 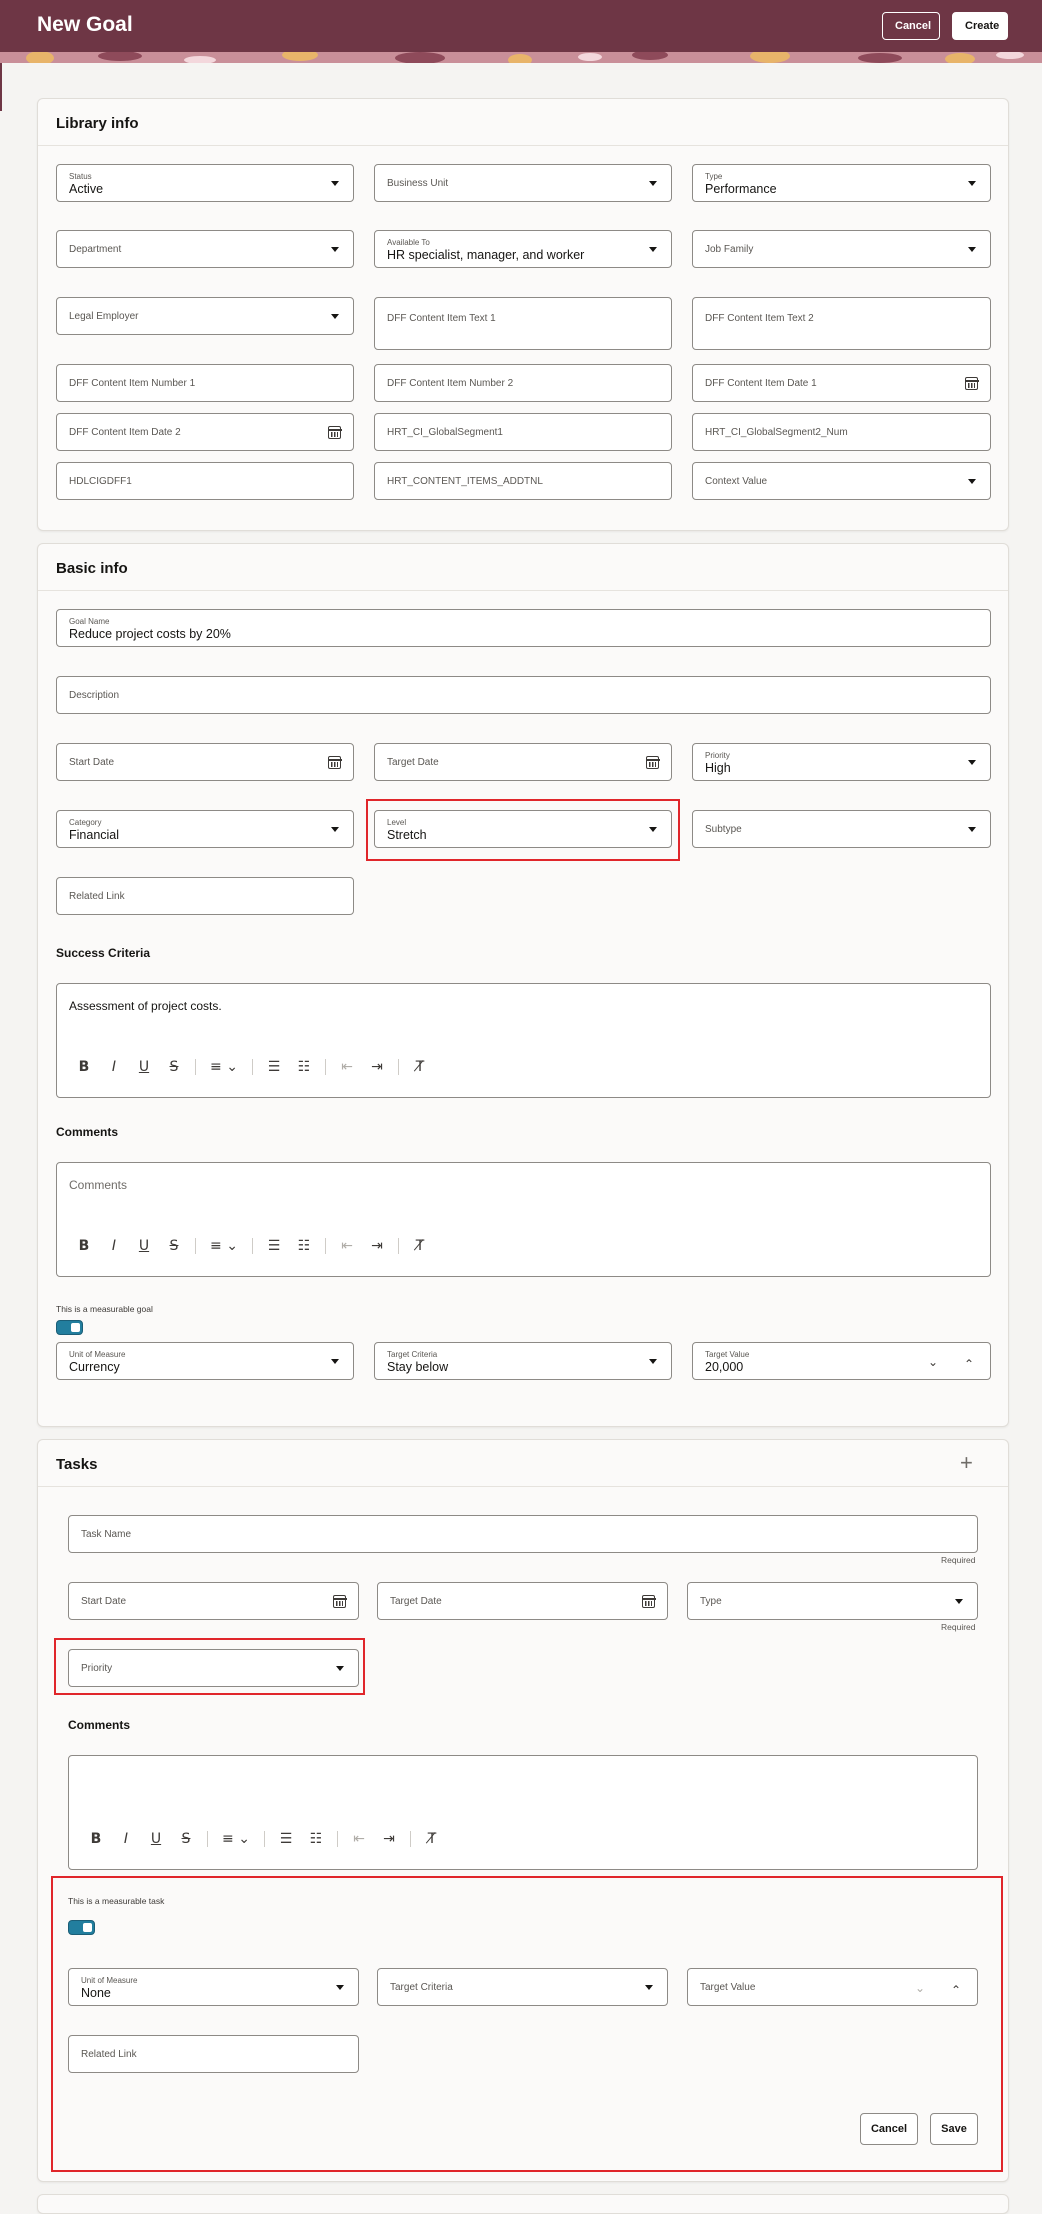 What do you see at coordinates (523, 1361) in the screenshot?
I see `target-criteria-select: Target Criteria Stay below` at bounding box center [523, 1361].